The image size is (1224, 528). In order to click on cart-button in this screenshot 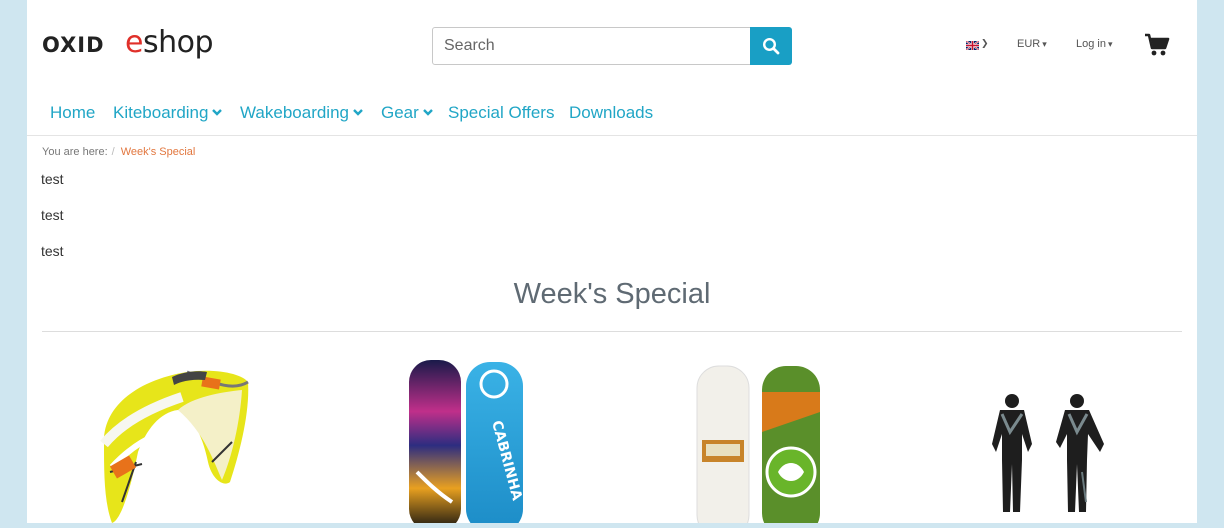, I will do `click(1157, 47)`.